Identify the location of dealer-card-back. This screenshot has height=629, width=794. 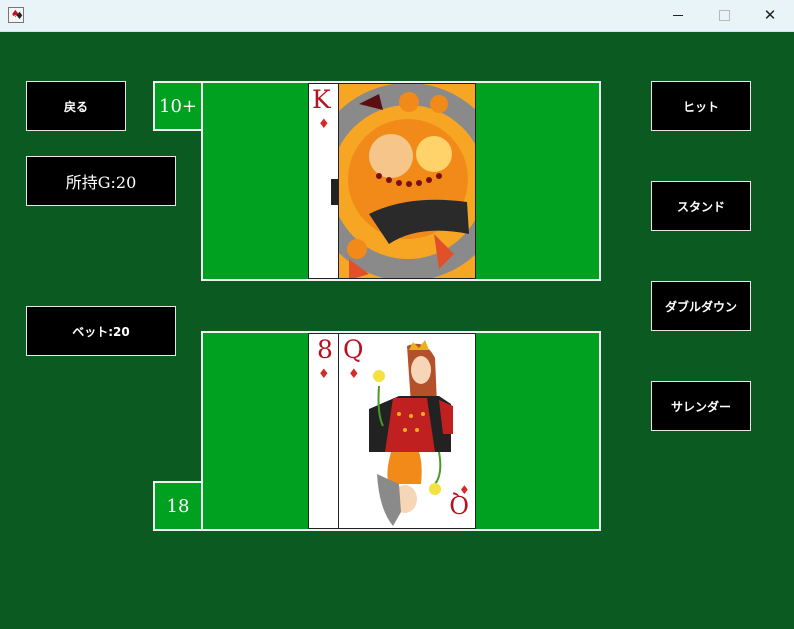
(407, 181).